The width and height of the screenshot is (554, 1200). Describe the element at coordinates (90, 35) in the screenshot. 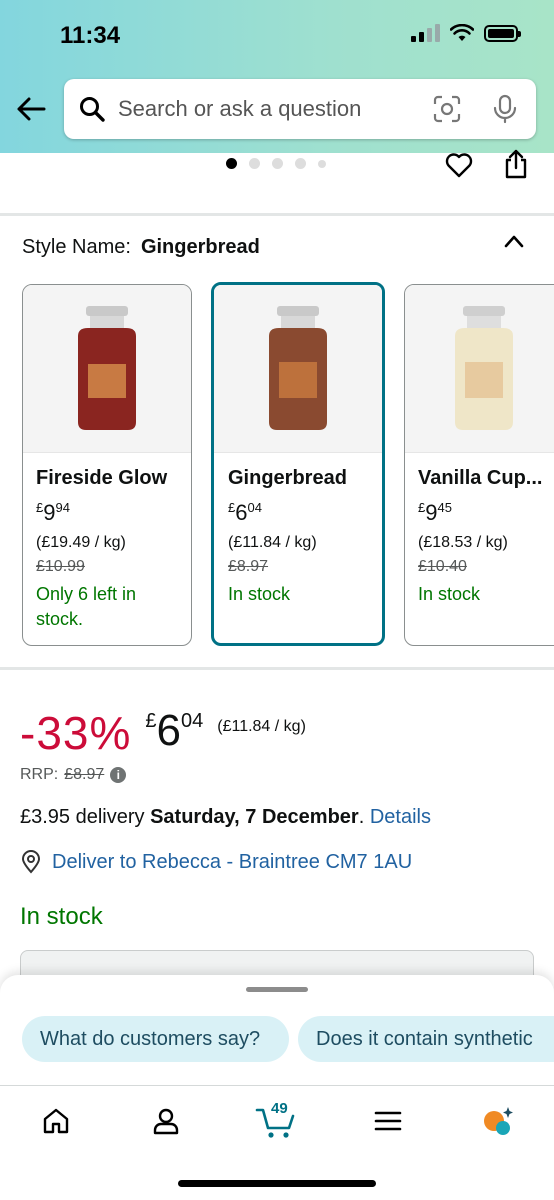

I see `status-time: 11:34` at that location.